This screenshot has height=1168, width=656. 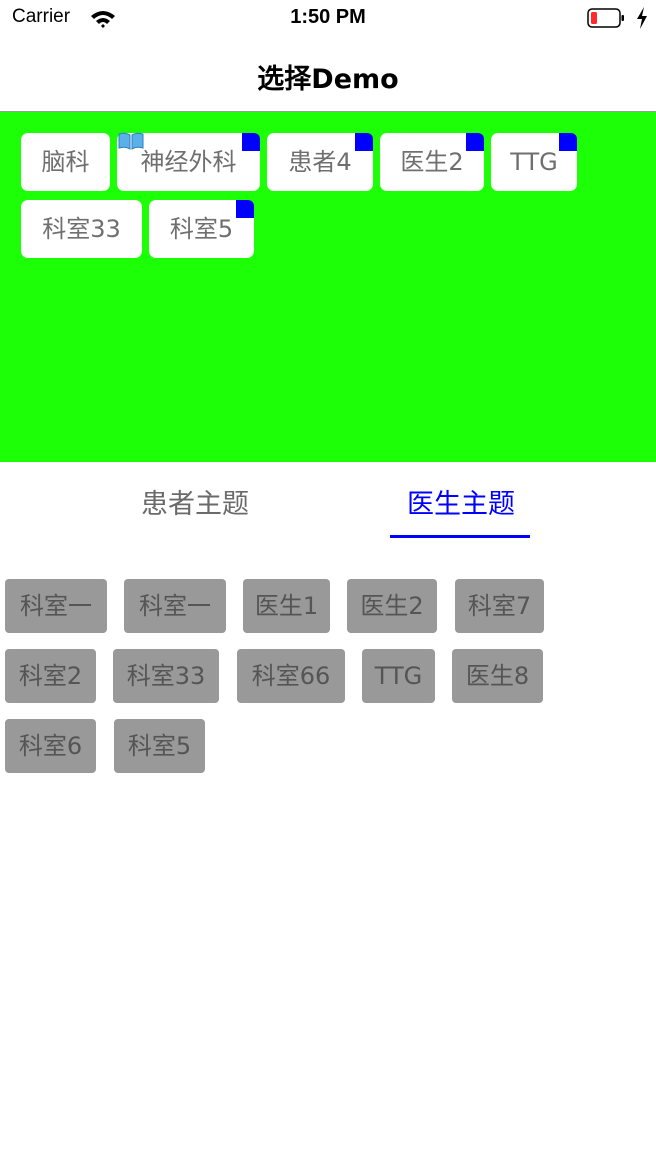 I want to click on tag-label: 患者4, so click(x=320, y=162).